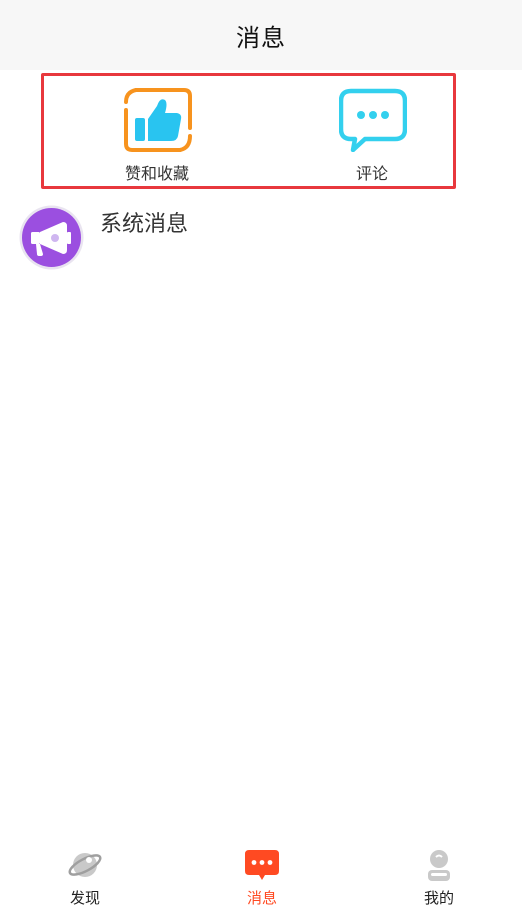 This screenshot has height=910, width=522. I want to click on comments-button: 评论, so click(372, 131).